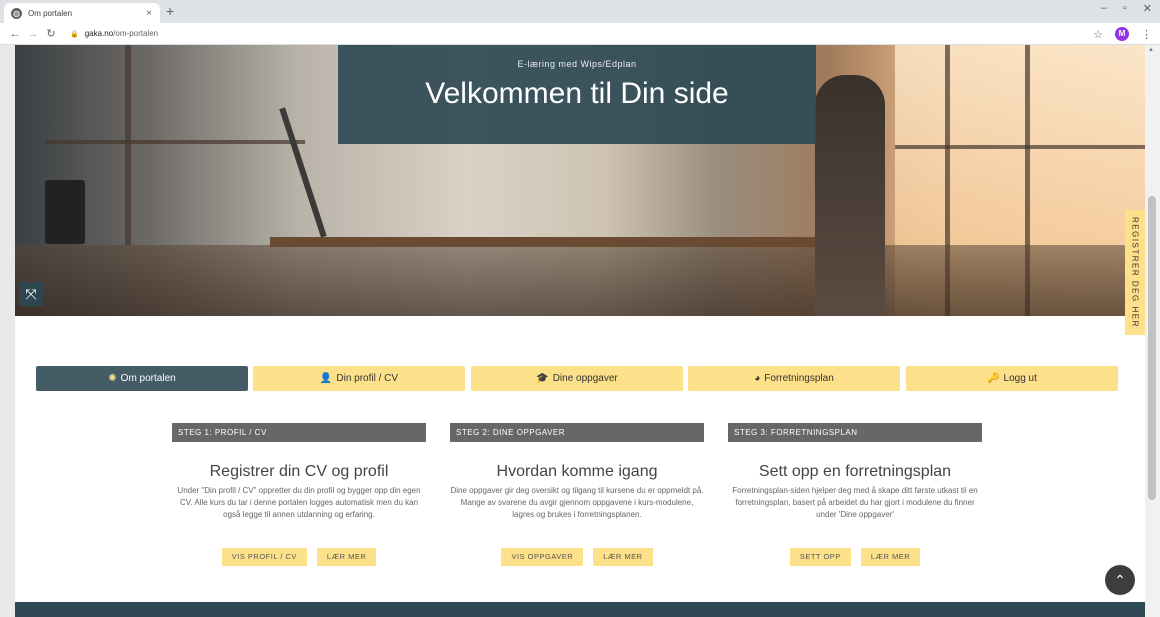 Image resolution: width=1160 pixels, height=617 pixels. What do you see at coordinates (303, 172) in the screenshot?
I see `lamp-decor` at bounding box center [303, 172].